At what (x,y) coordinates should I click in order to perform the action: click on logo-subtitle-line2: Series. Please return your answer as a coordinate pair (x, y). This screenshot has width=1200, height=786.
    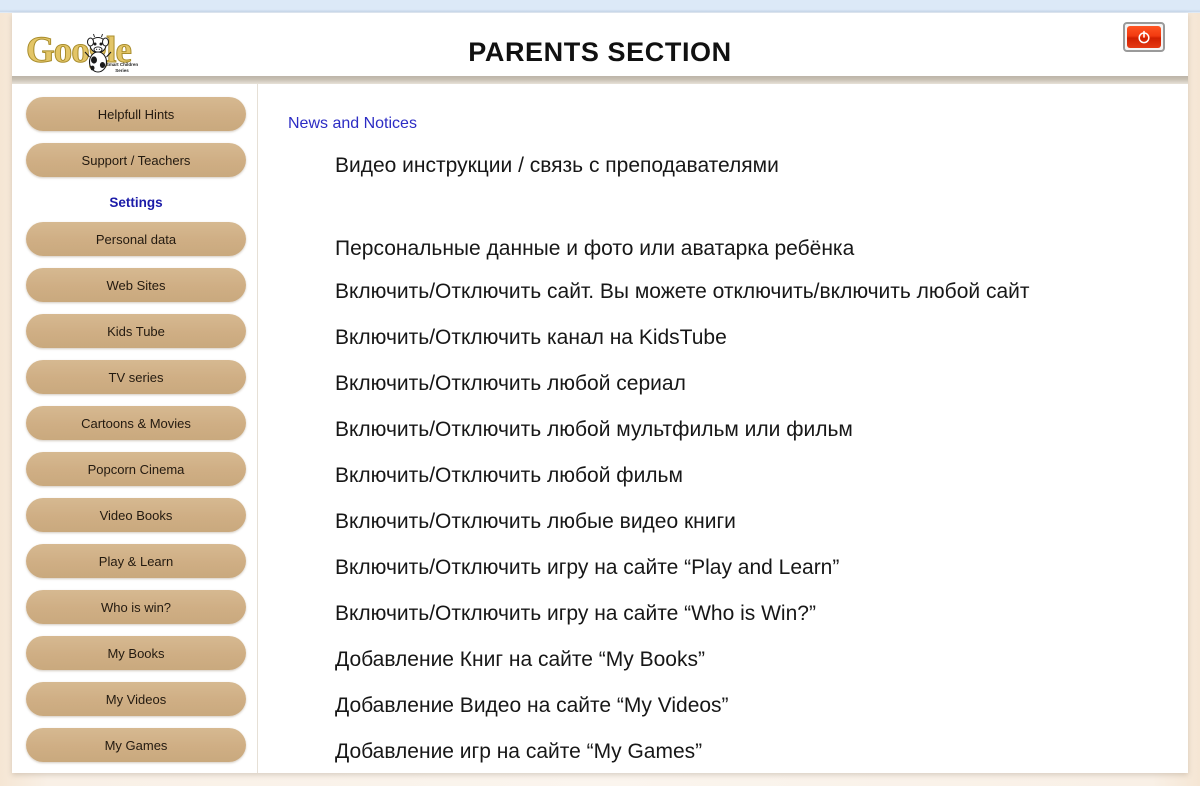
    Looking at the image, I should click on (122, 70).